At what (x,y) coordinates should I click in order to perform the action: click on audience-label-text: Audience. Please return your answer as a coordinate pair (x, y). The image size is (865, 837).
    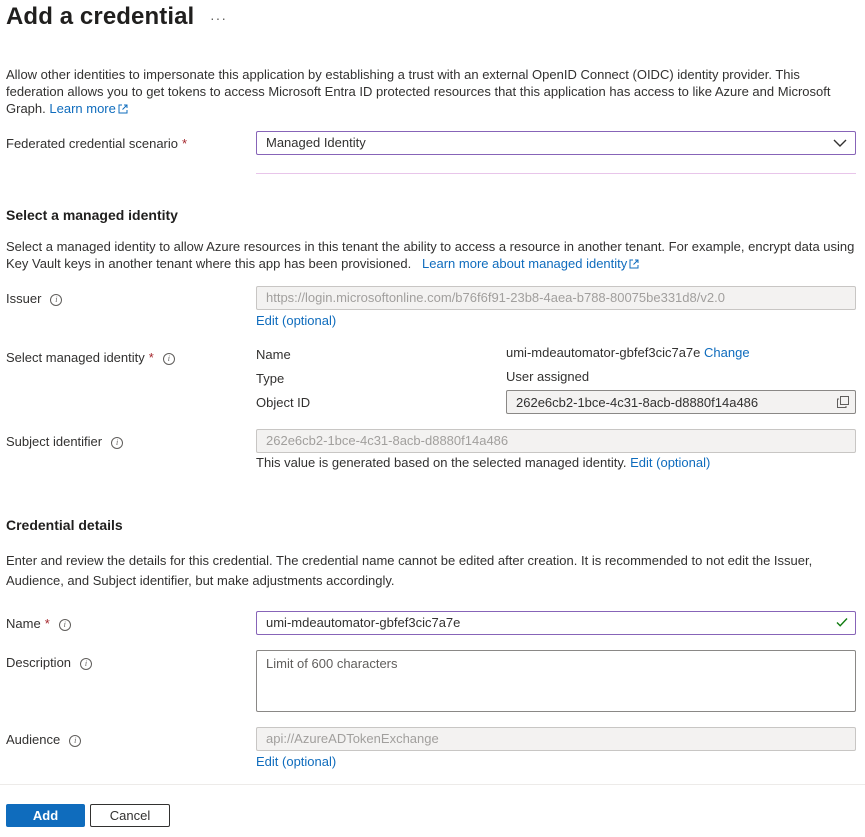
    Looking at the image, I should click on (33, 739).